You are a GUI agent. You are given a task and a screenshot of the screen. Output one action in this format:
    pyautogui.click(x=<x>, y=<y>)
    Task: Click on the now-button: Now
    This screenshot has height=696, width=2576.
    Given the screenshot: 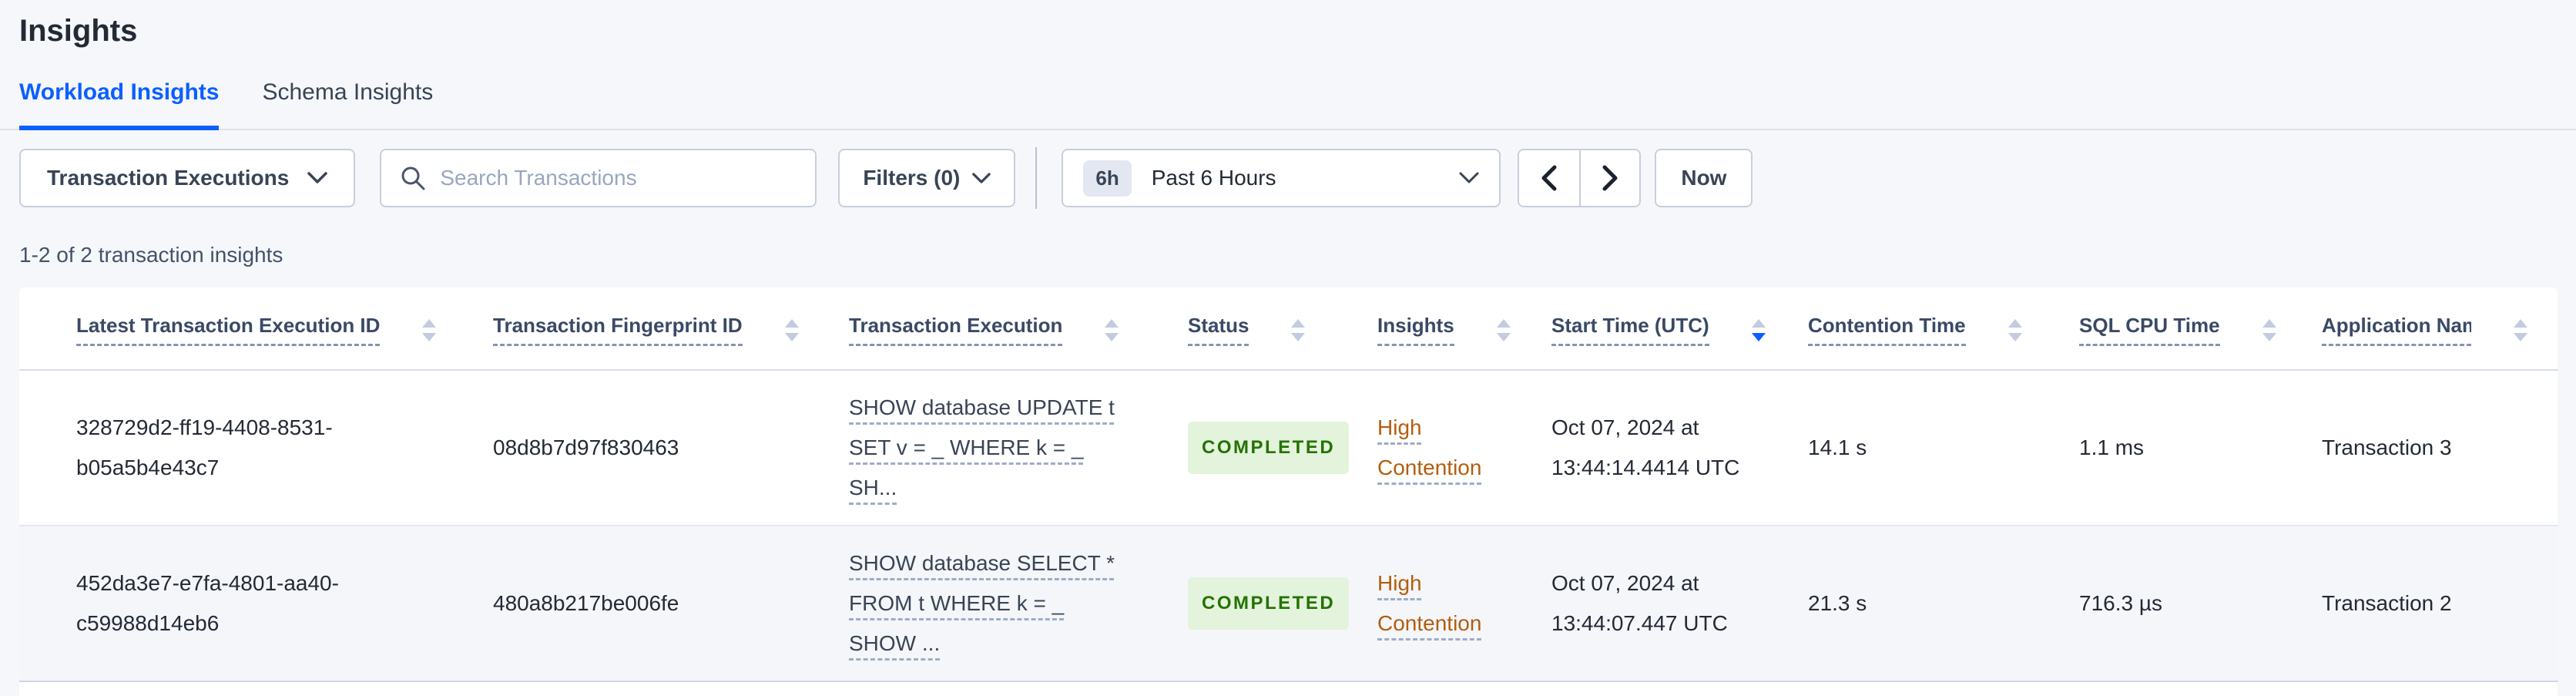 What is the action you would take?
    pyautogui.click(x=1704, y=178)
    